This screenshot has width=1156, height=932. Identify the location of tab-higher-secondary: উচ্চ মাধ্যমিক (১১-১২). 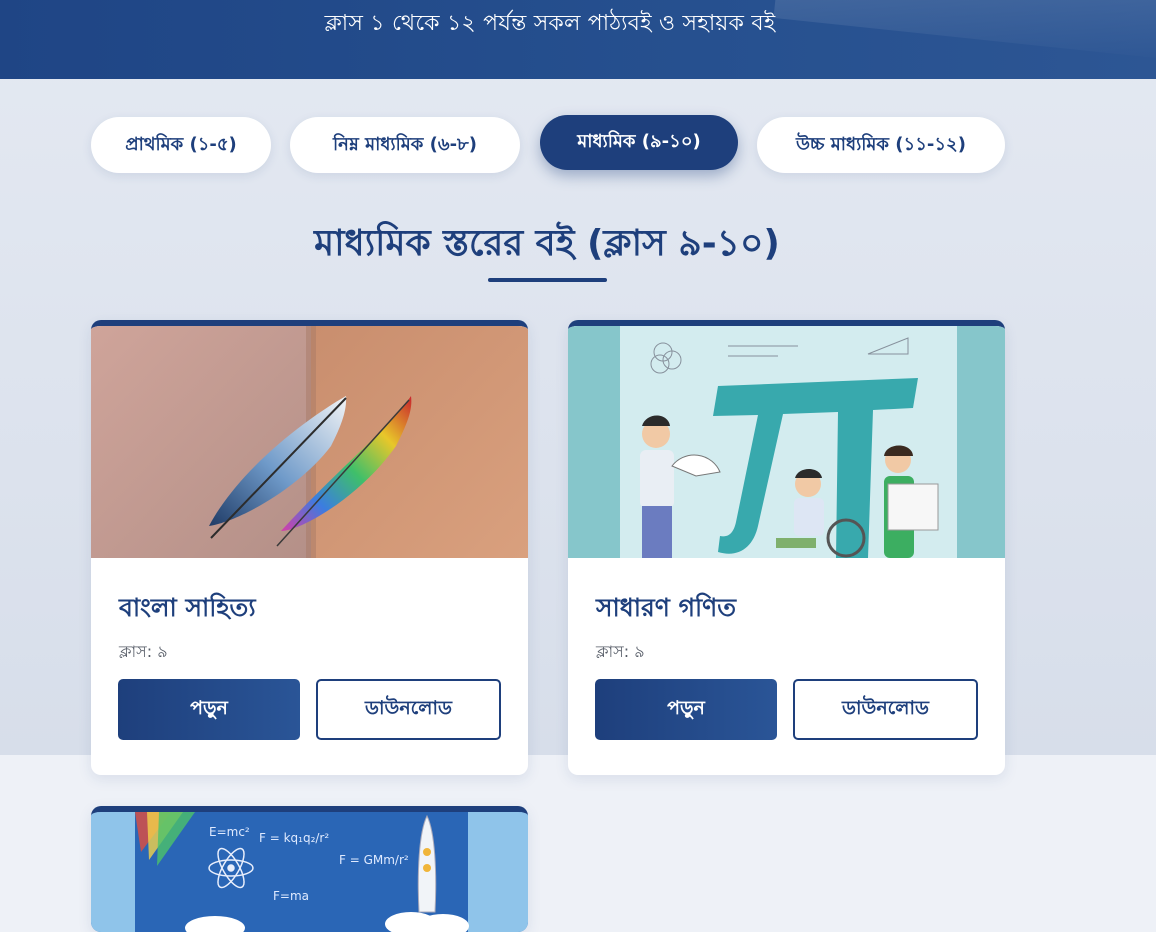
(881, 145).